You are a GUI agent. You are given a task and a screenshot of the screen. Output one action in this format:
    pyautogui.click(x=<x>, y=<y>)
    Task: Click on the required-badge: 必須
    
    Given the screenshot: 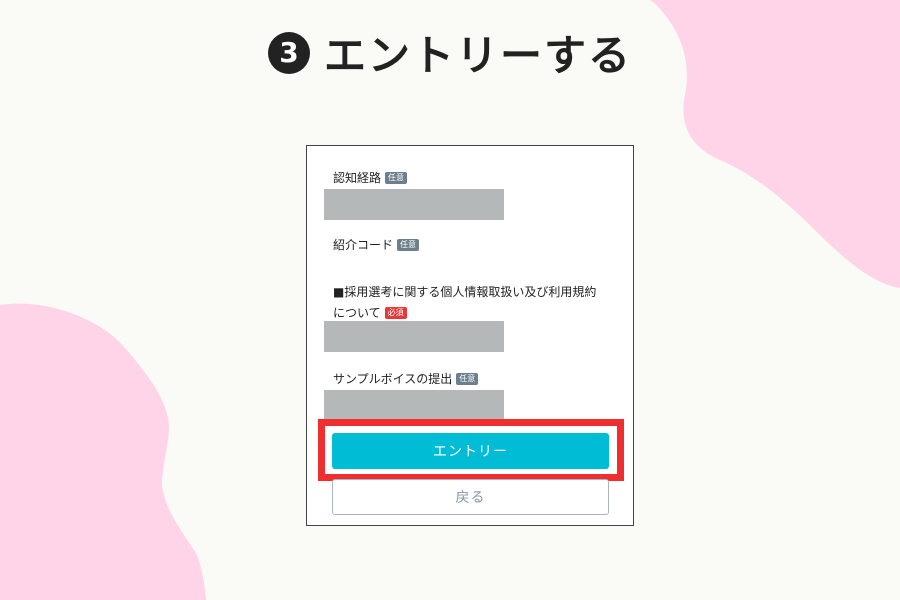 What is the action you would take?
    pyautogui.click(x=395, y=313)
    